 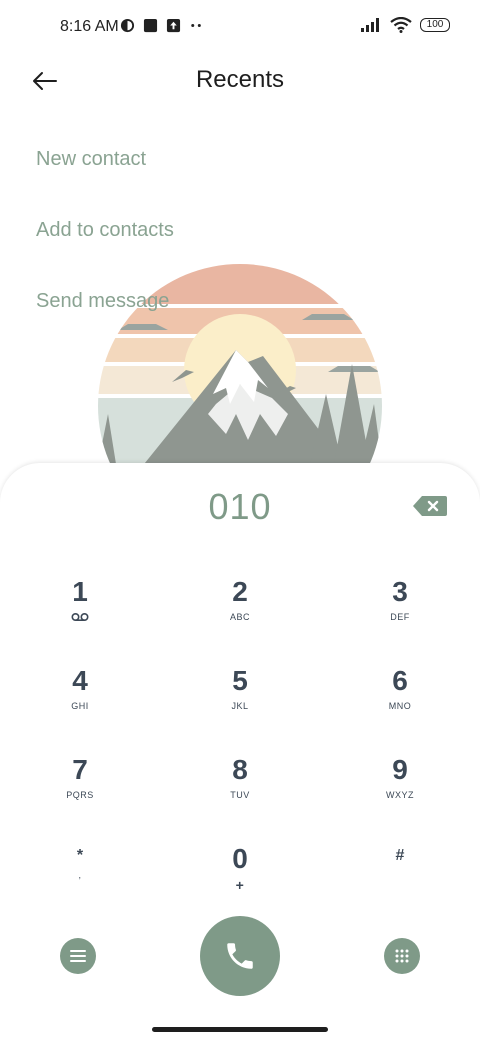 I want to click on key-4: 4 GHI, so click(x=80, y=702).